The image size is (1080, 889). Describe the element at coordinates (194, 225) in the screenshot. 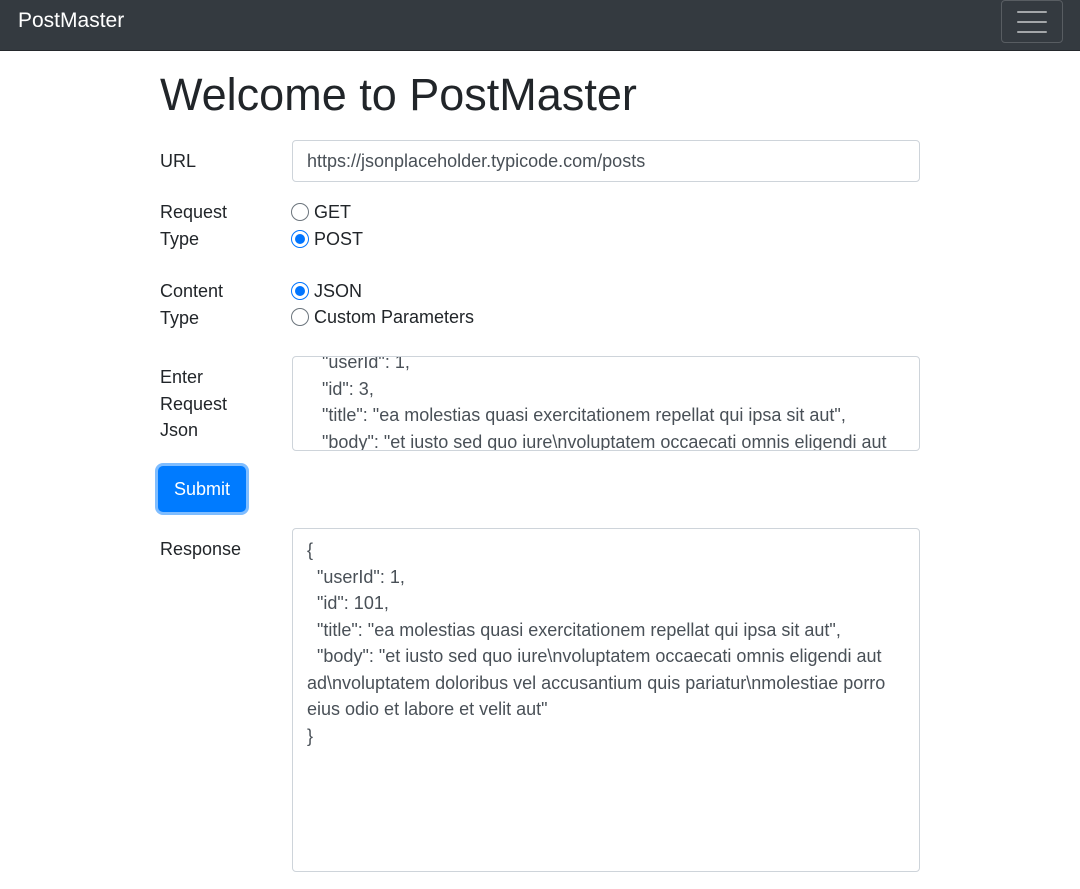

I see `request-type-label: Request Type` at that location.